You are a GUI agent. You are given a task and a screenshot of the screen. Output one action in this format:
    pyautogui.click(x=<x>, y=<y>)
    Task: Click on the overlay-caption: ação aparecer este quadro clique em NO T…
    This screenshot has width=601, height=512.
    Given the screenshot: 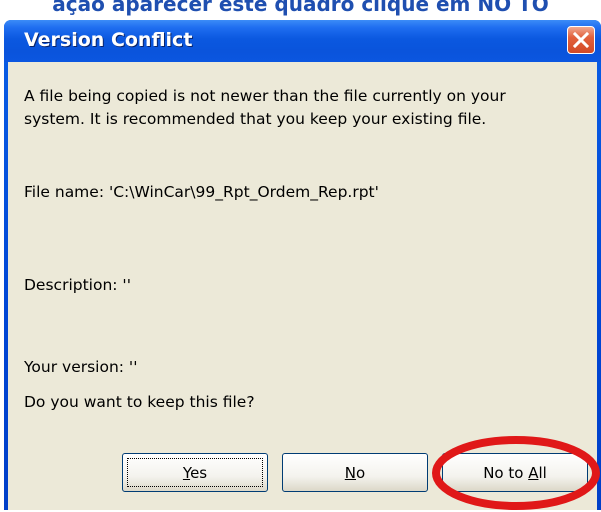 What is the action you would take?
    pyautogui.click(x=300, y=10)
    